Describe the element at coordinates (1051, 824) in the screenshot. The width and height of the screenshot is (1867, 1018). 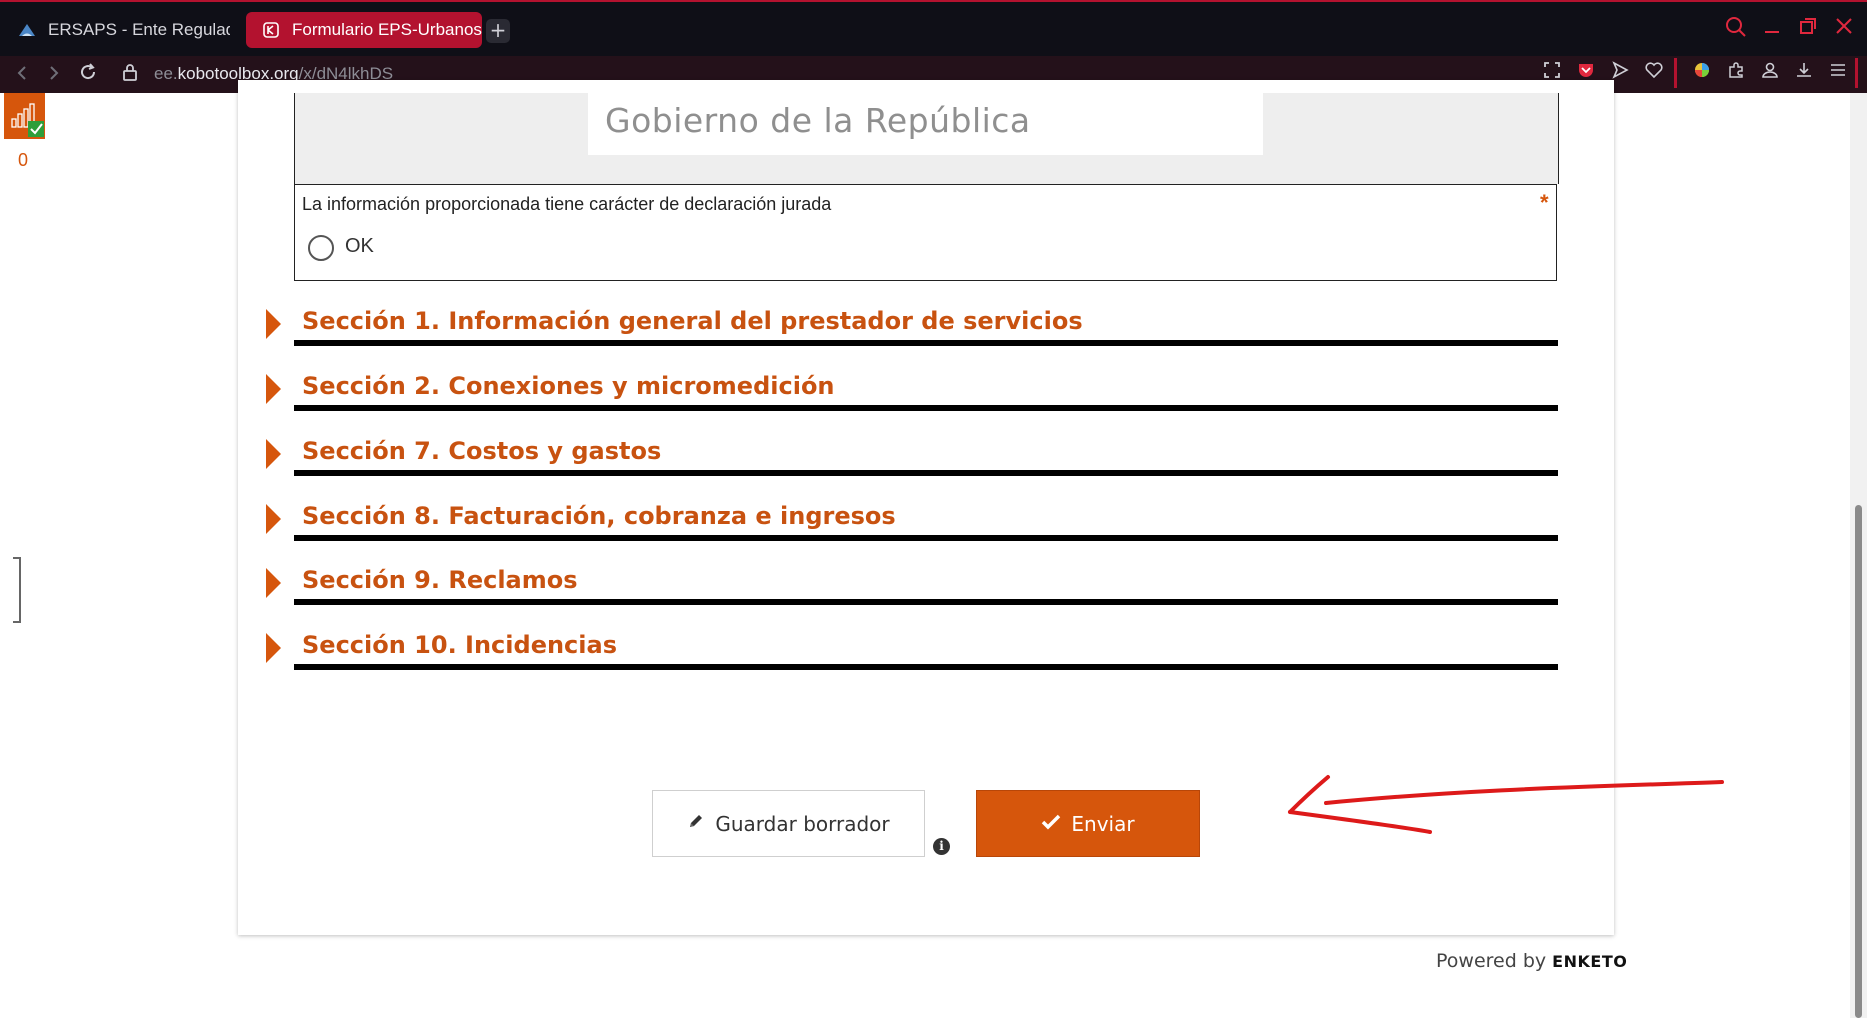
I see `check-icon` at that location.